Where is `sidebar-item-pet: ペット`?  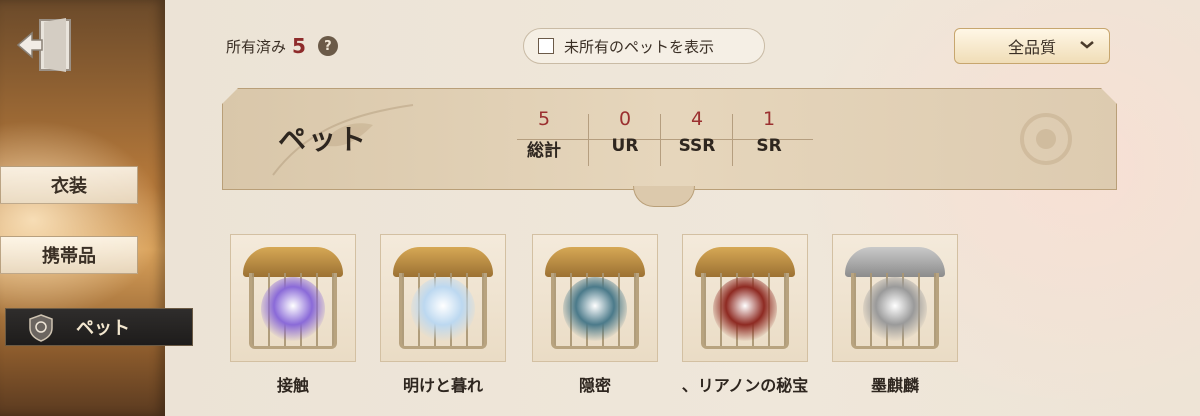 sidebar-item-pet: ペット is located at coordinates (99, 327).